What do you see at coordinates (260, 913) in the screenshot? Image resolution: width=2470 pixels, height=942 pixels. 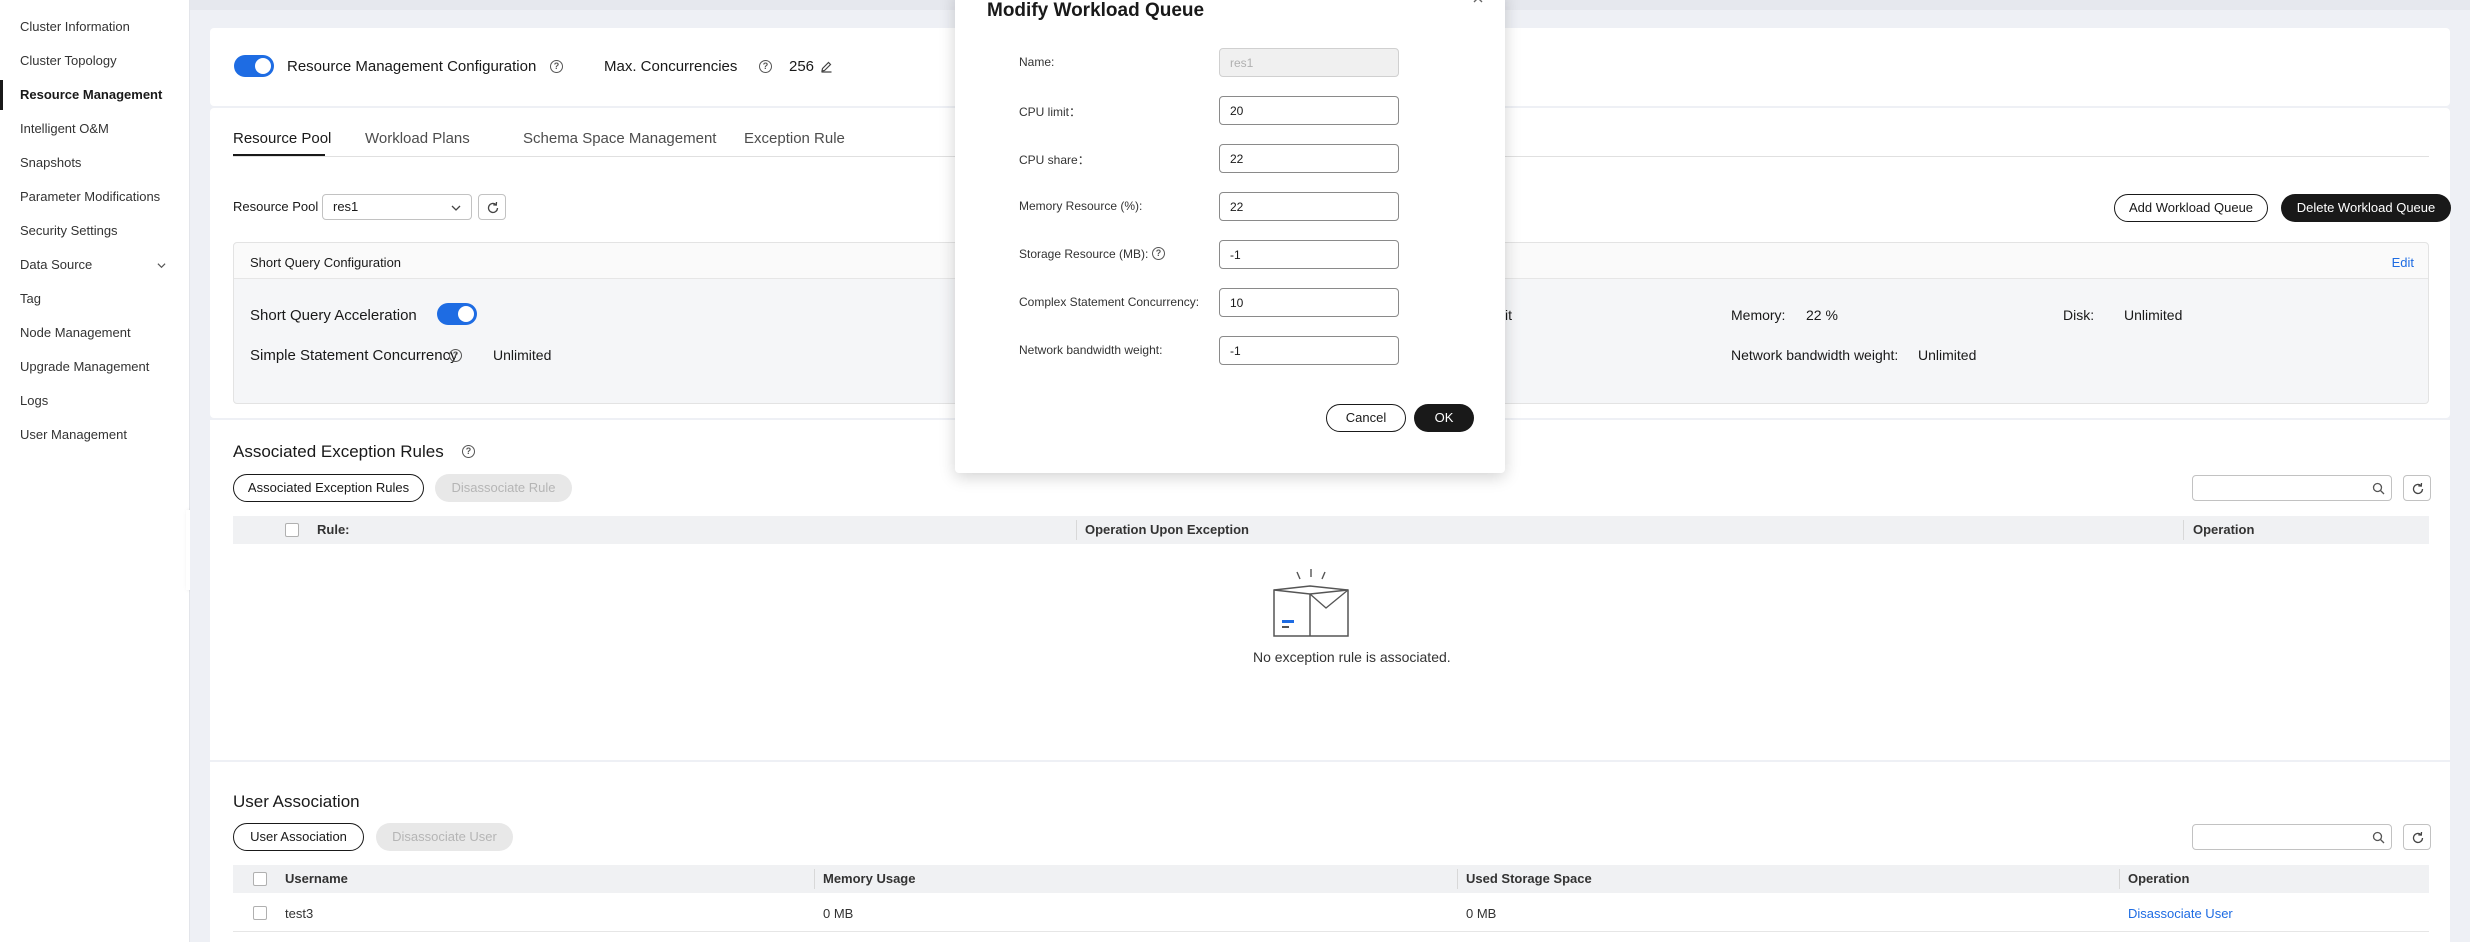 I see `row-checkbox` at bounding box center [260, 913].